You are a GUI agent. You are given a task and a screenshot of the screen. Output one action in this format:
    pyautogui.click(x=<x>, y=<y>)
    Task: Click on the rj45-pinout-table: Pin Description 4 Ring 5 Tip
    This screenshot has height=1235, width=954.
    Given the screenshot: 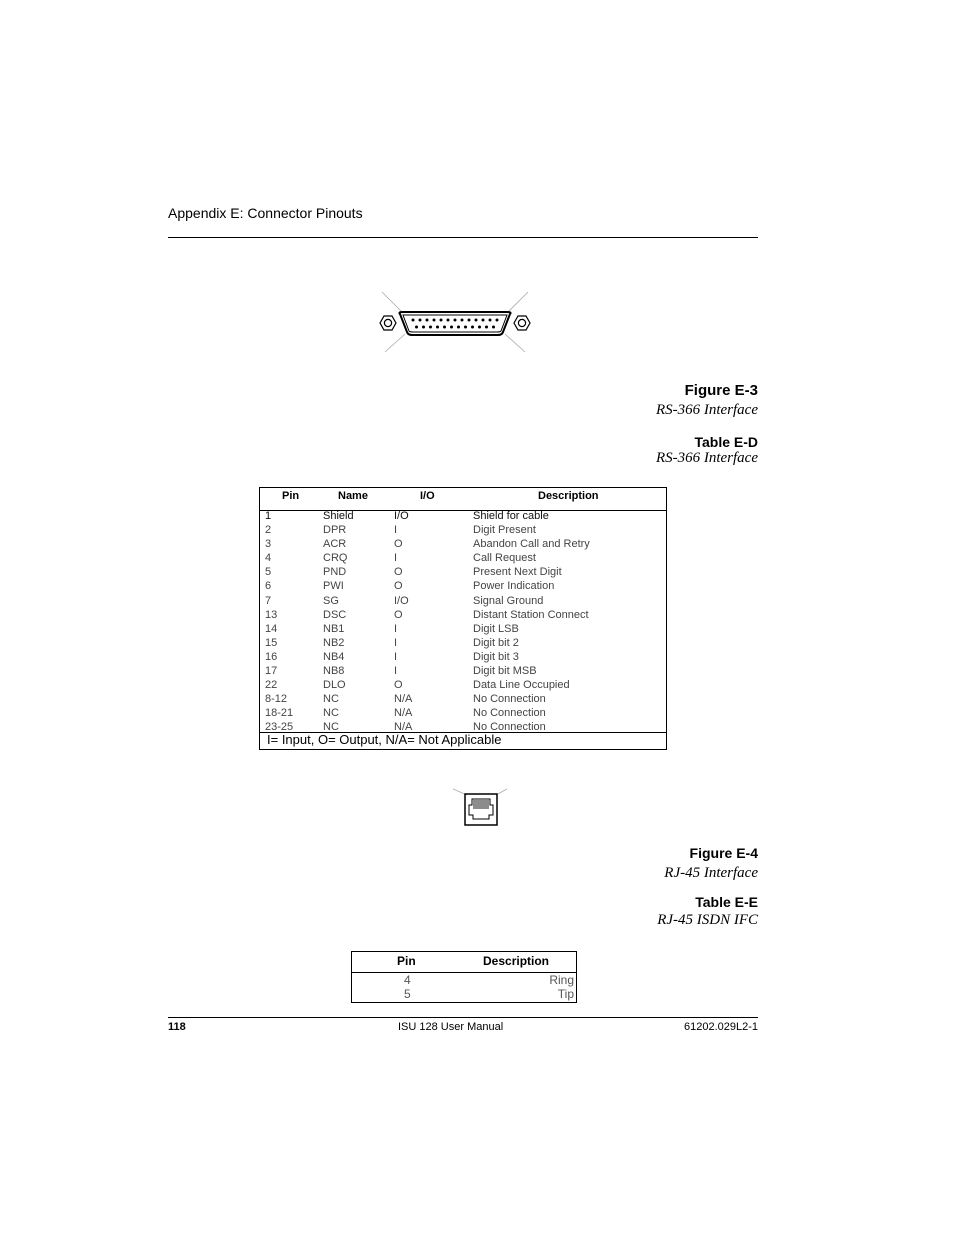 What is the action you would take?
    pyautogui.click(x=464, y=977)
    